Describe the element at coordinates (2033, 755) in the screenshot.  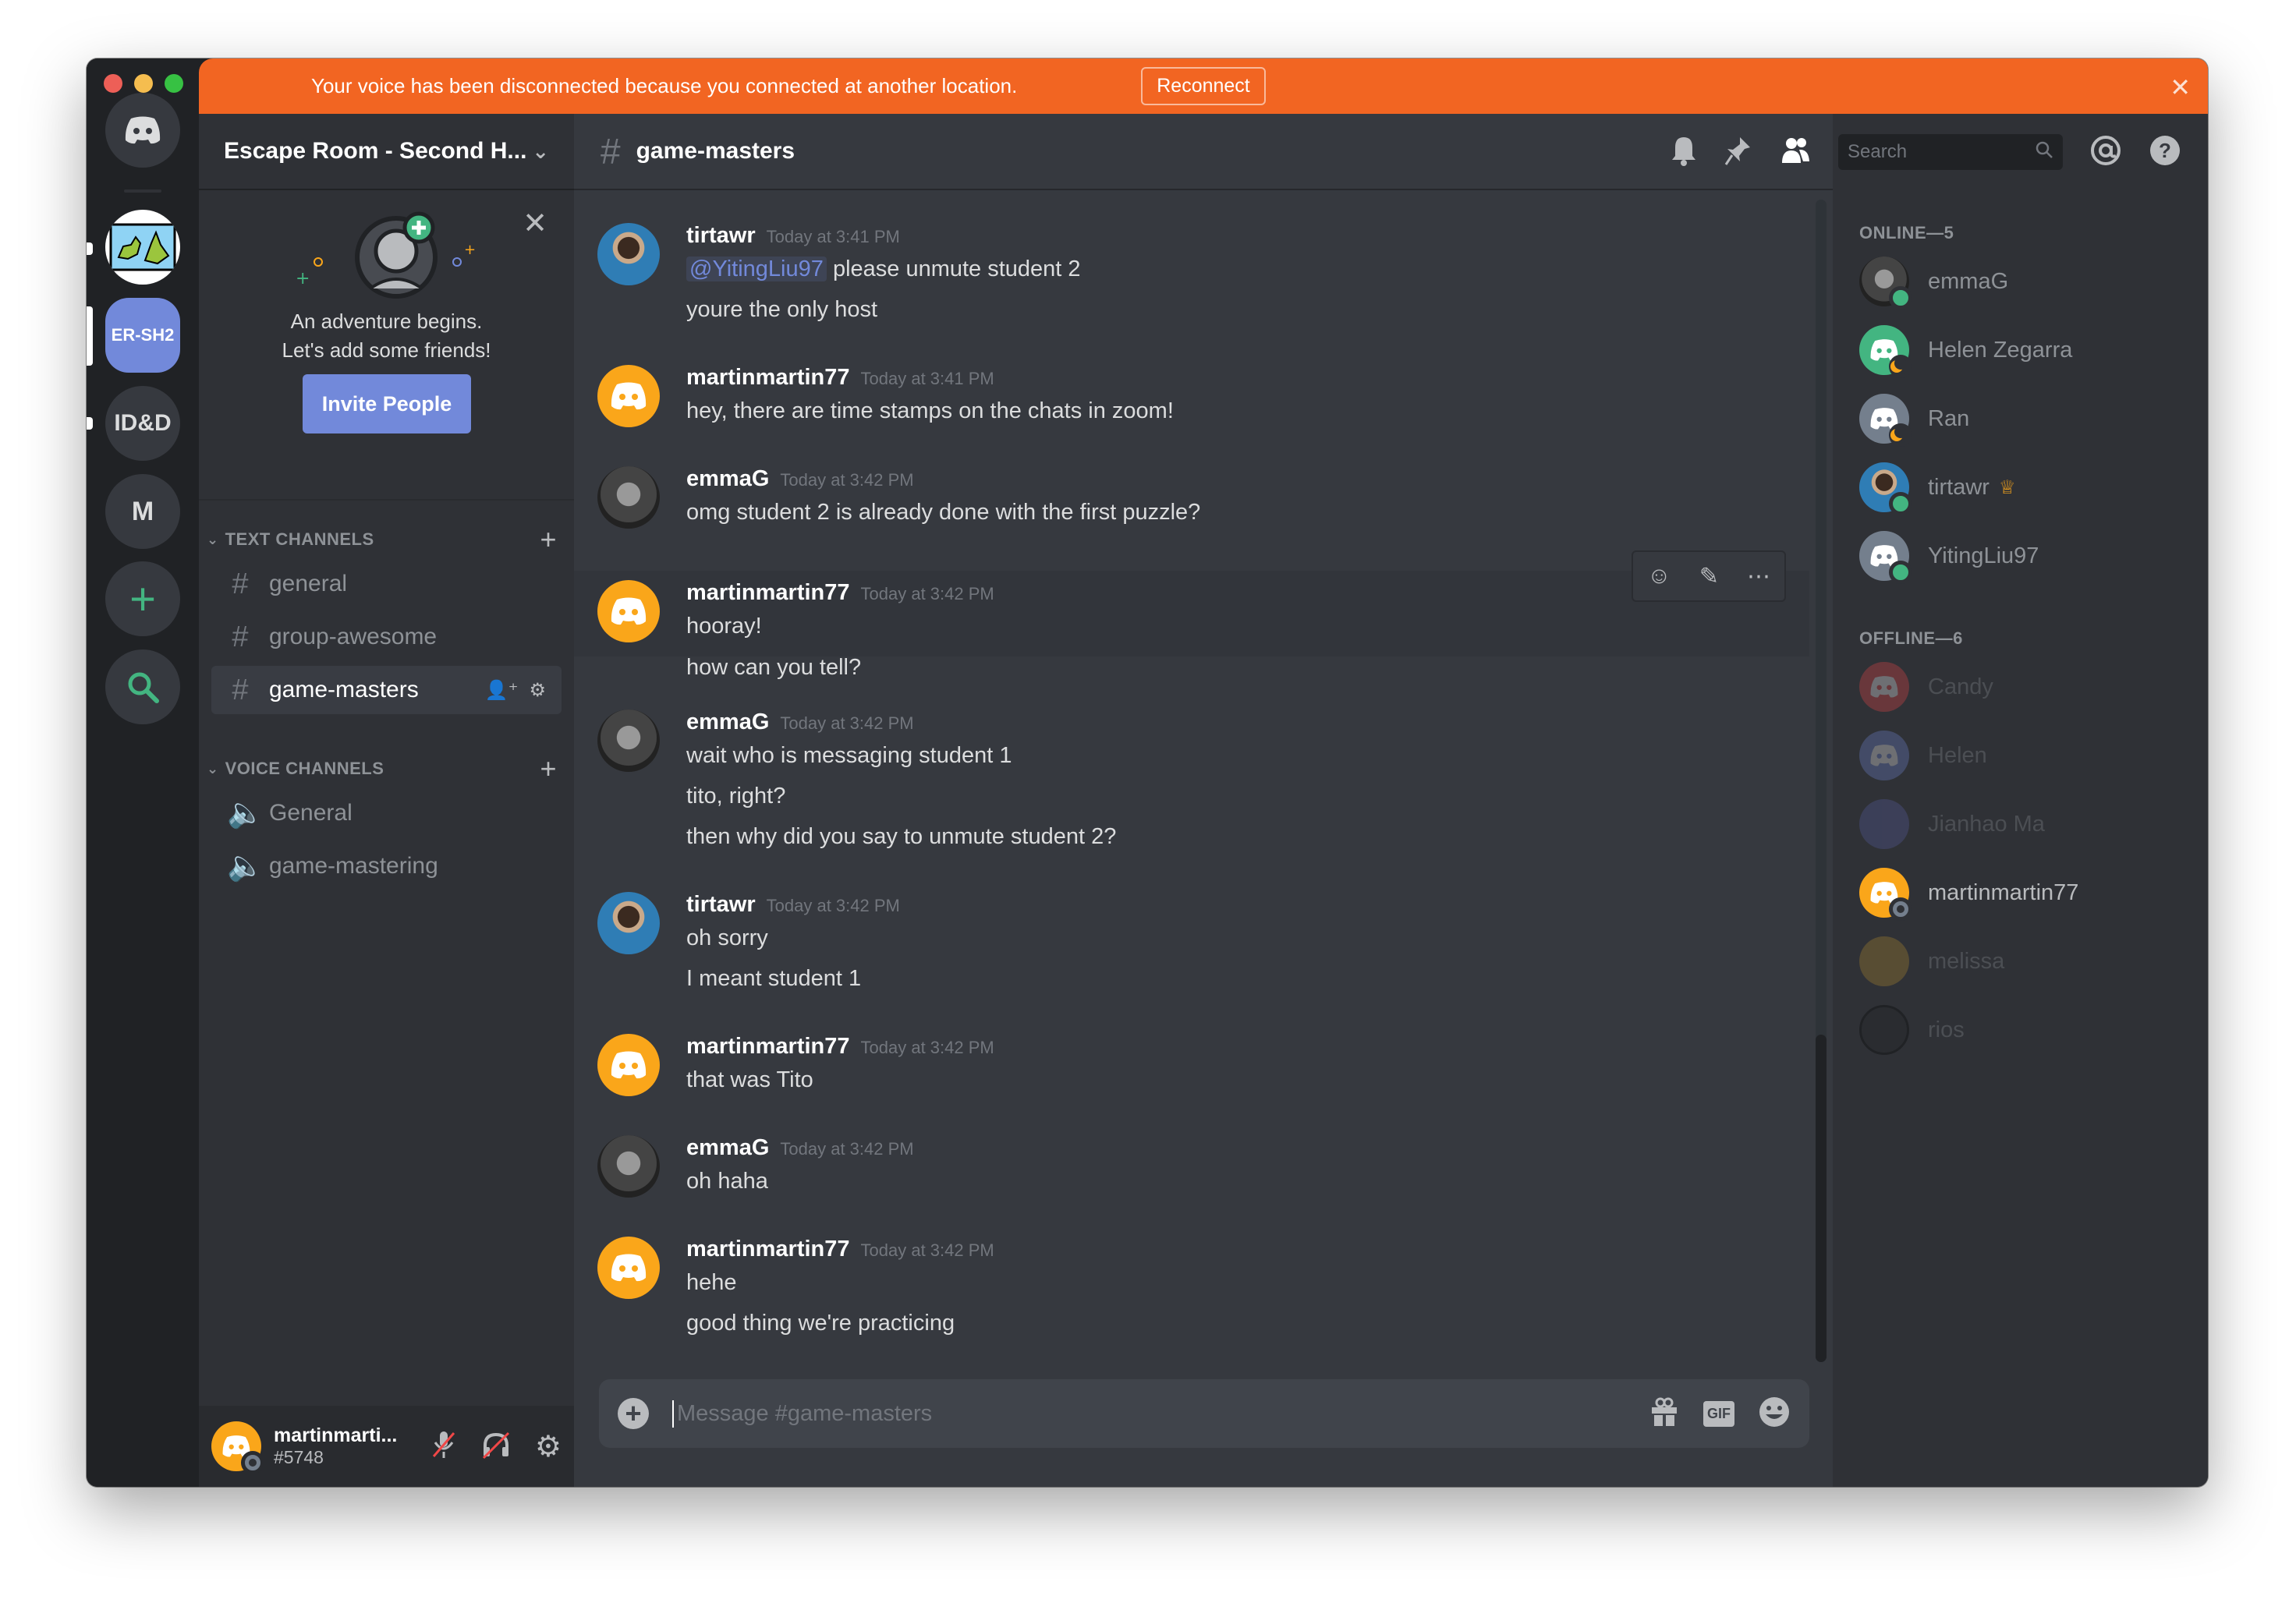
I see `member-helen: Helen` at that location.